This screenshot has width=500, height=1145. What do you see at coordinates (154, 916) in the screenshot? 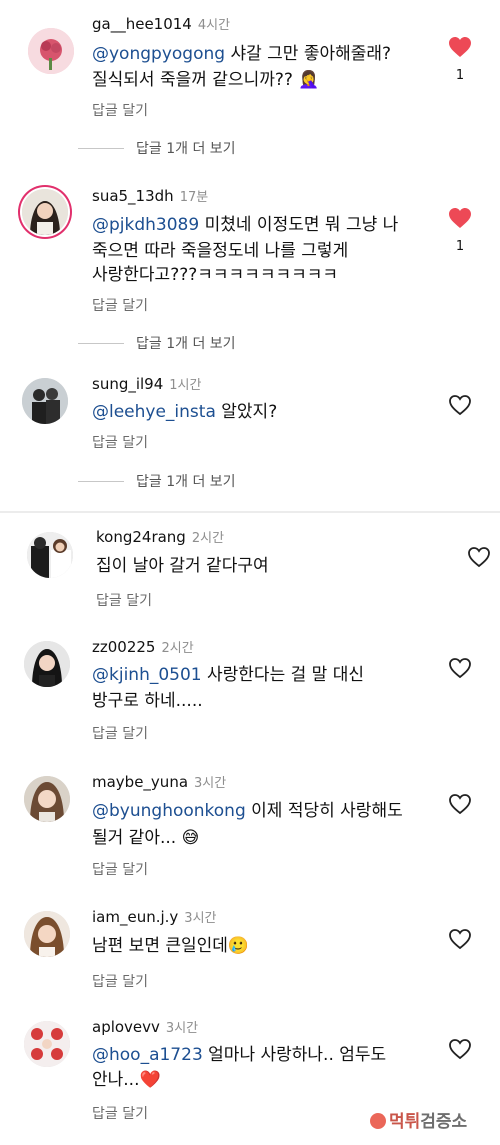
I see `comment-username: iam_eun.j.y 3시간` at bounding box center [154, 916].